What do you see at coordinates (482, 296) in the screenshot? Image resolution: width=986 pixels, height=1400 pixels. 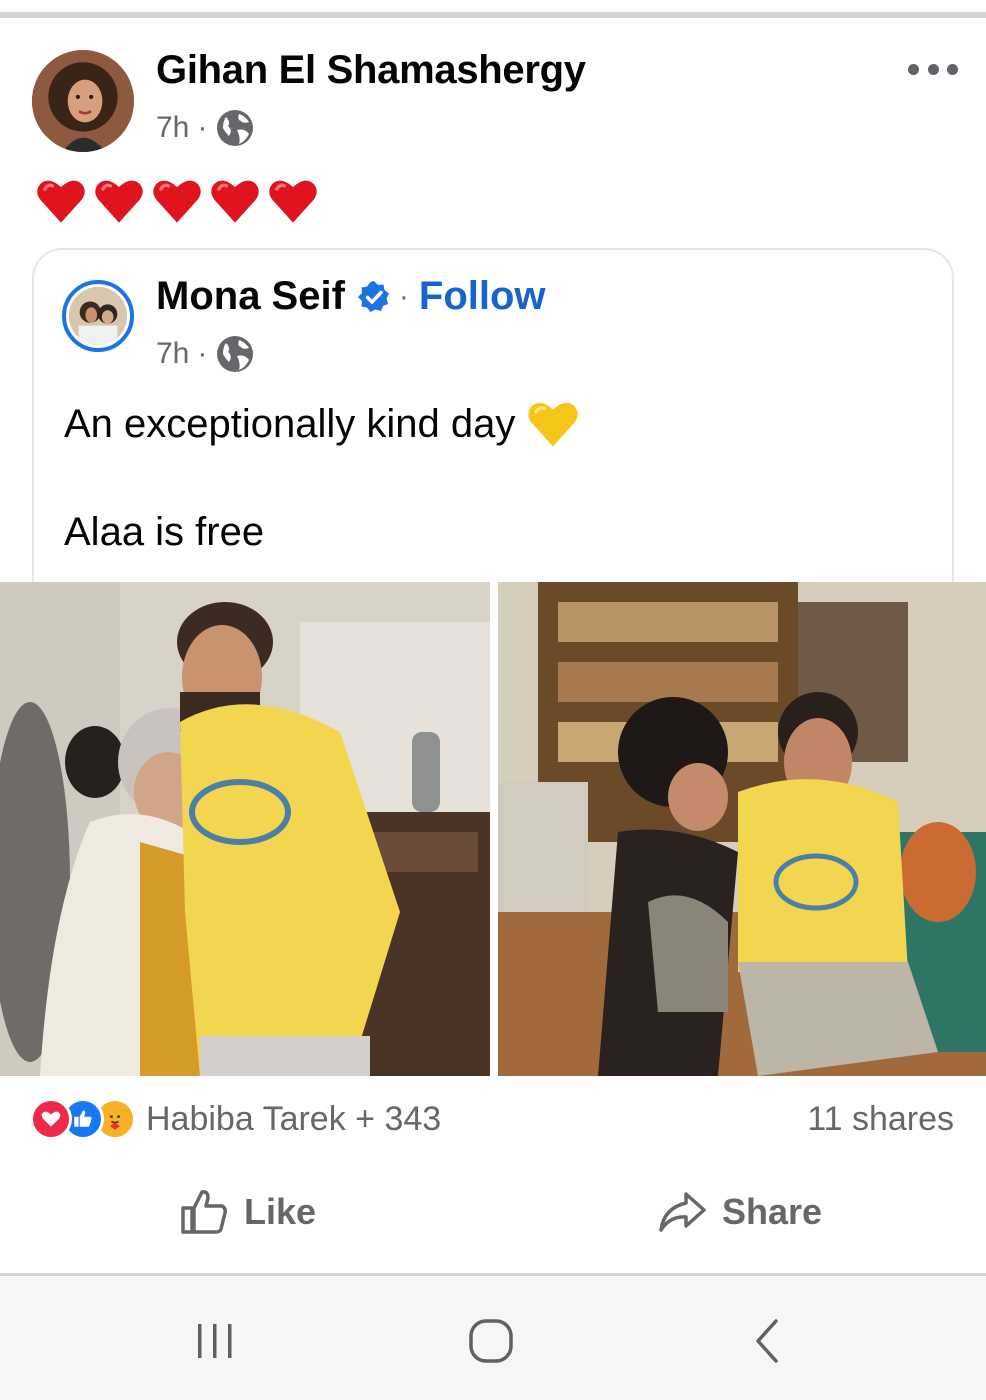 I see `follow-button: Follow` at bounding box center [482, 296].